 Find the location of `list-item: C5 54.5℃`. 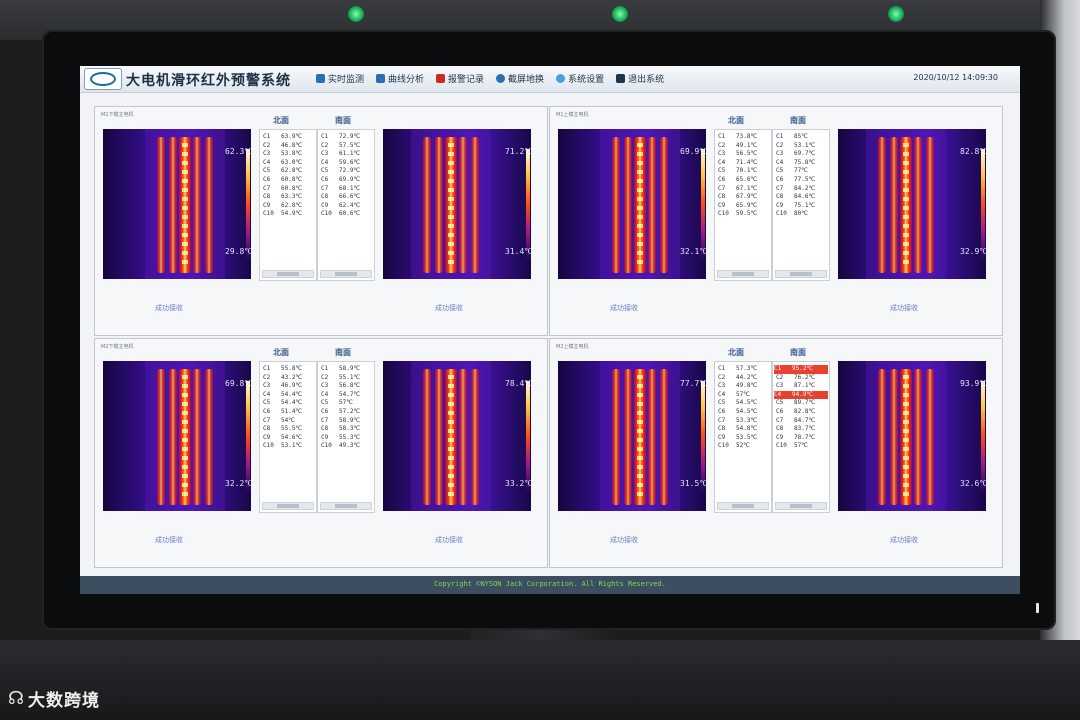

list-item: C5 54.5℃ is located at coordinates (744, 403).